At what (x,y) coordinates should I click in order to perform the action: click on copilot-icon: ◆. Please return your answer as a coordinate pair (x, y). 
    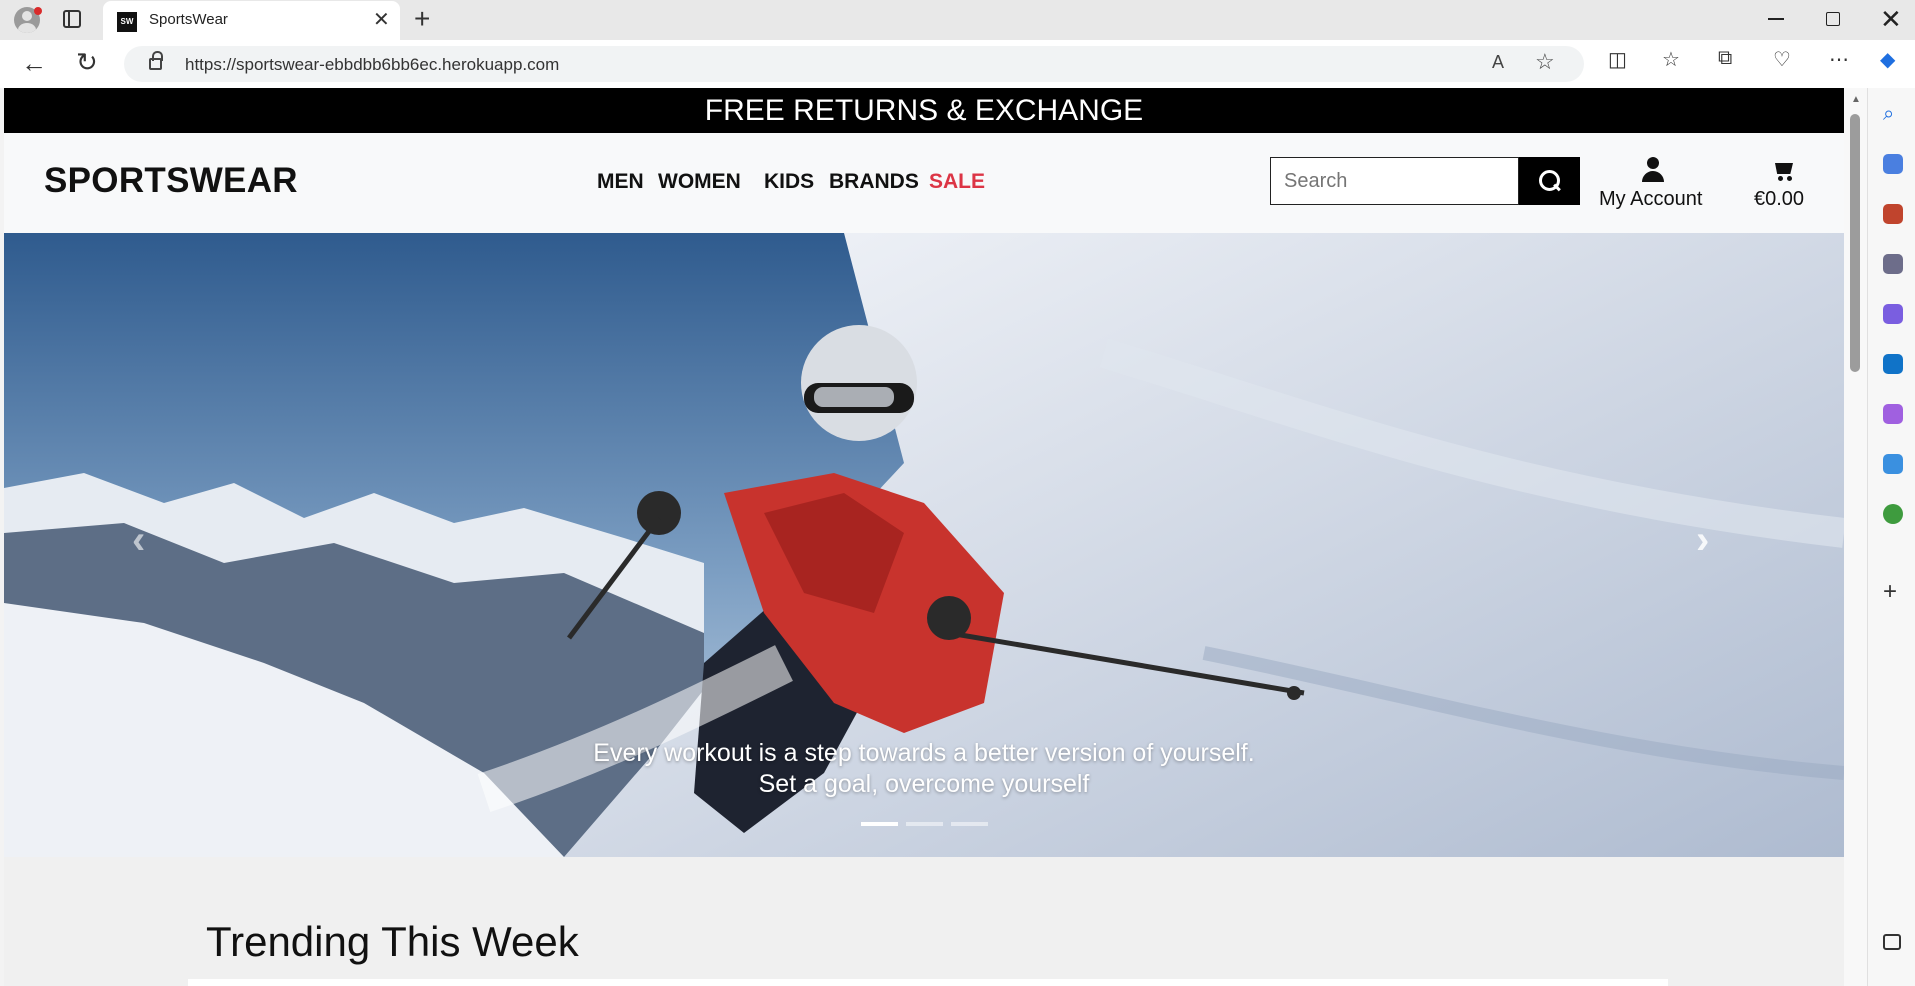
    Looking at the image, I should click on (1887, 59).